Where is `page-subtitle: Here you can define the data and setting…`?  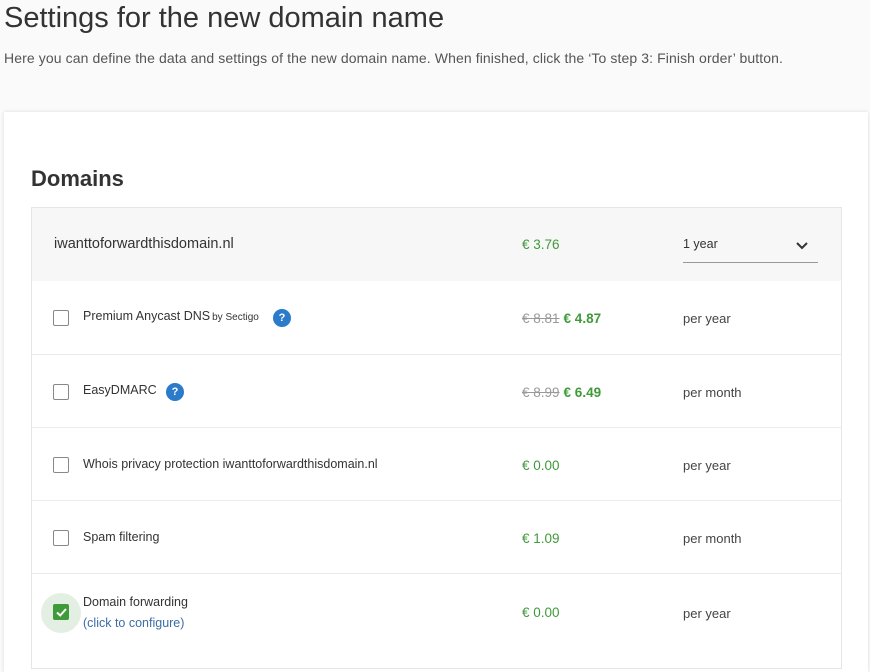 page-subtitle: Here you can define the data and setting… is located at coordinates (393, 58).